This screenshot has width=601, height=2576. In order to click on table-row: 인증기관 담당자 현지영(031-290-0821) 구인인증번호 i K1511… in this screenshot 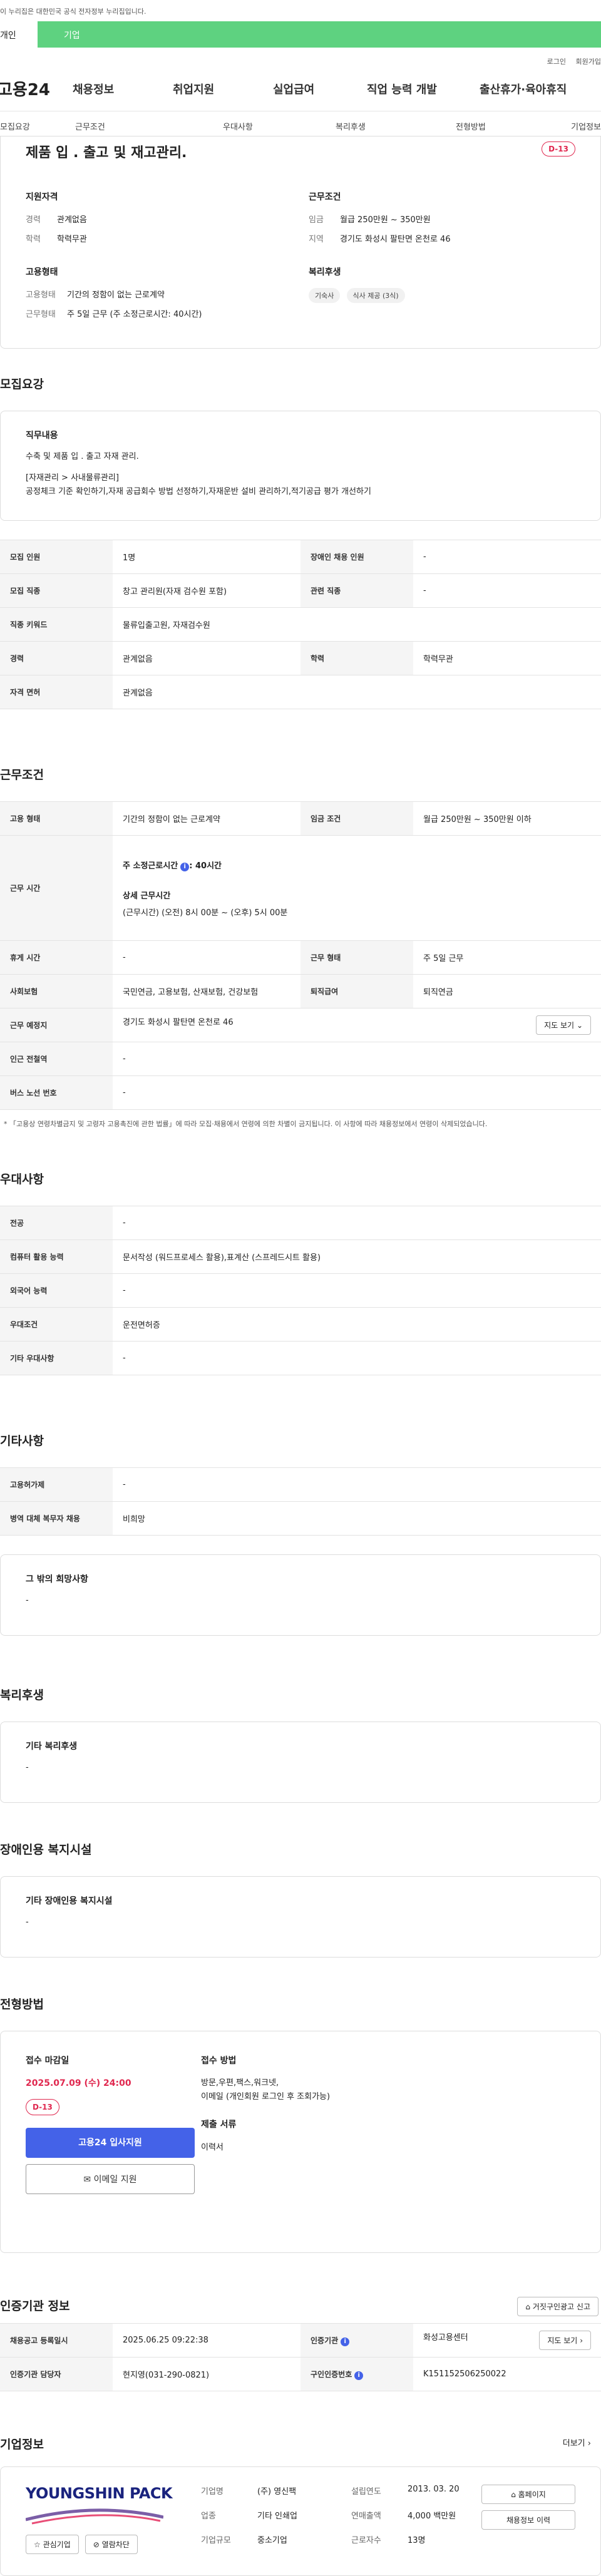, I will do `click(300, 2374)`.